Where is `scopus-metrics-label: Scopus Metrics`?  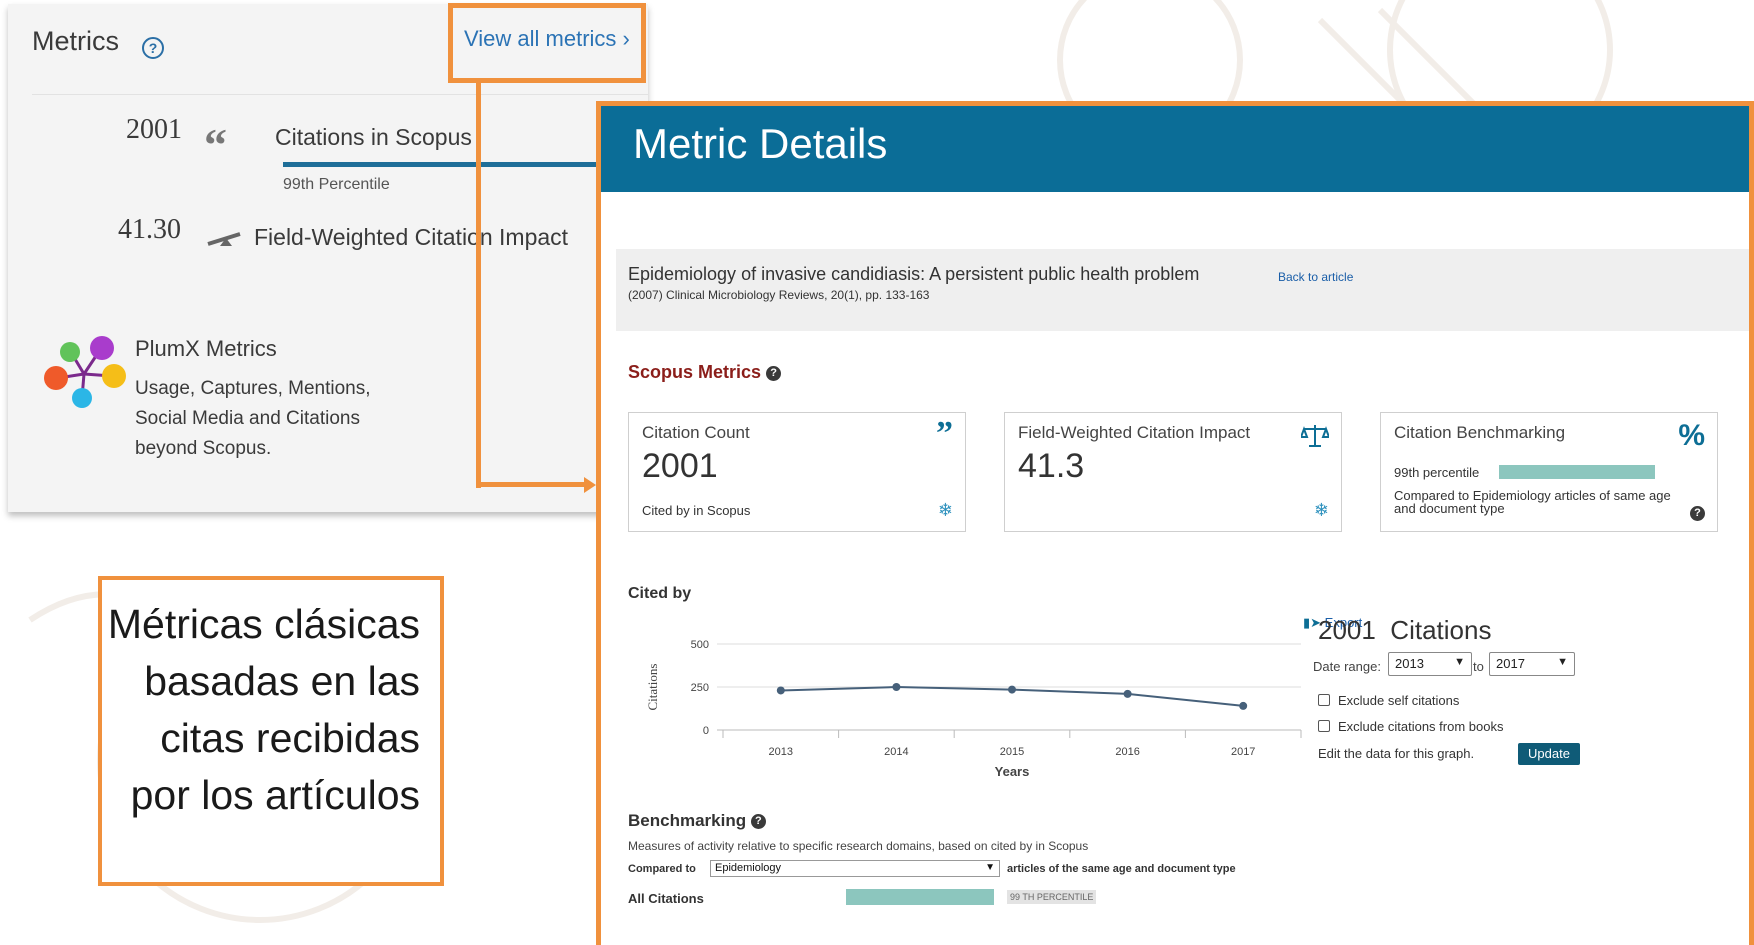 scopus-metrics-label: Scopus Metrics is located at coordinates (695, 372).